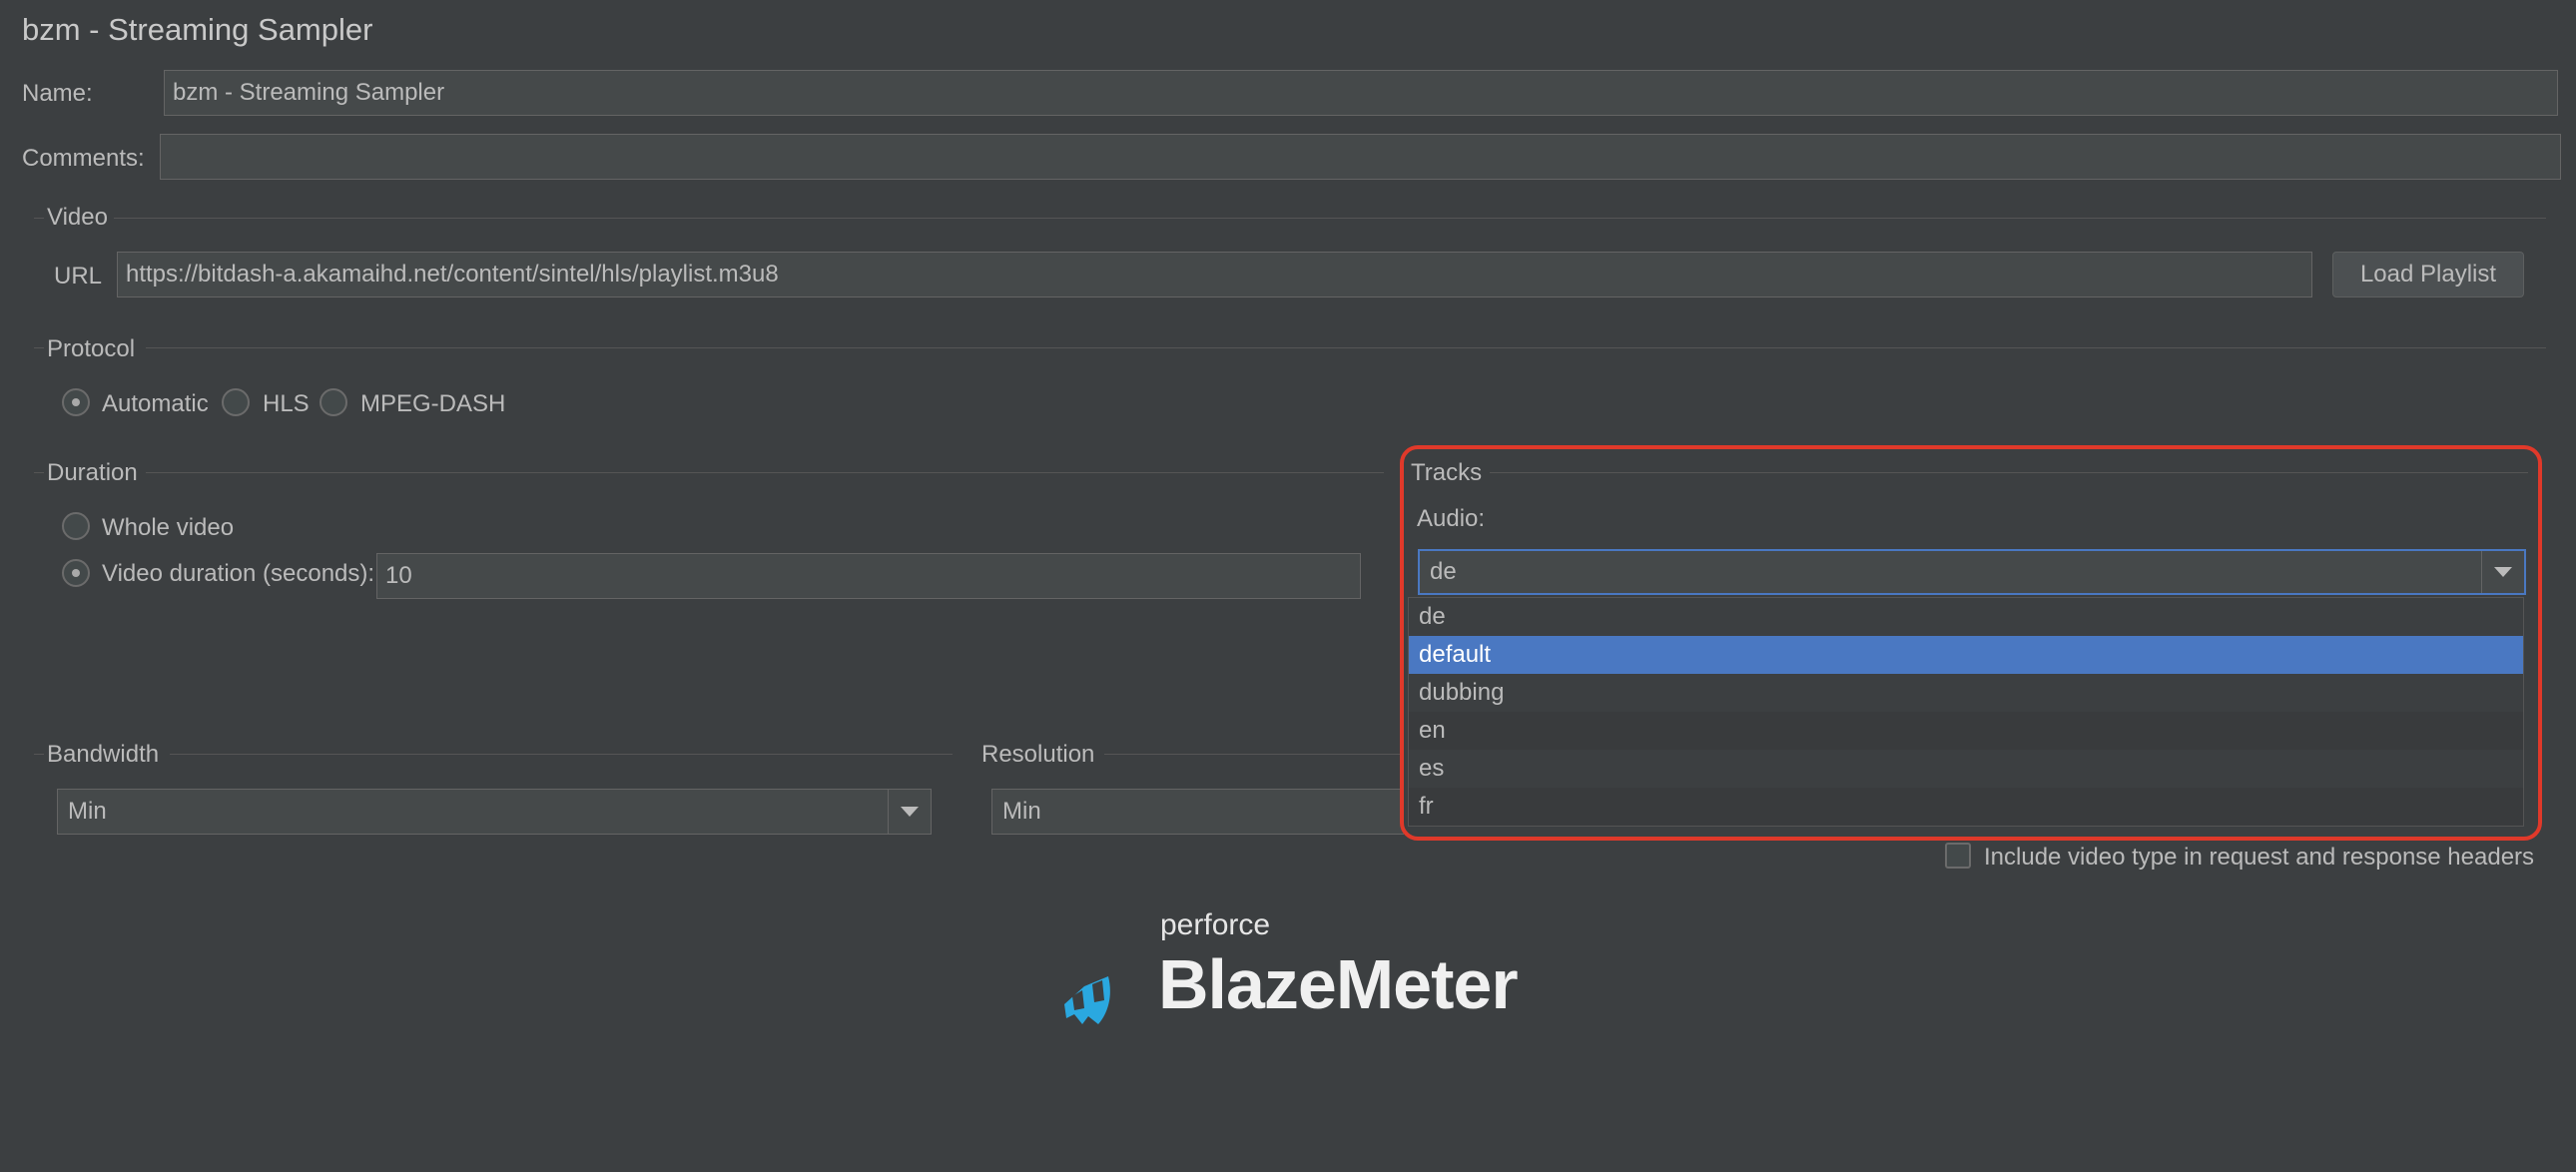 The width and height of the screenshot is (2576, 1172). What do you see at coordinates (1338, 984) in the screenshot?
I see `logo-blazemeter-text: BlazeMeter` at bounding box center [1338, 984].